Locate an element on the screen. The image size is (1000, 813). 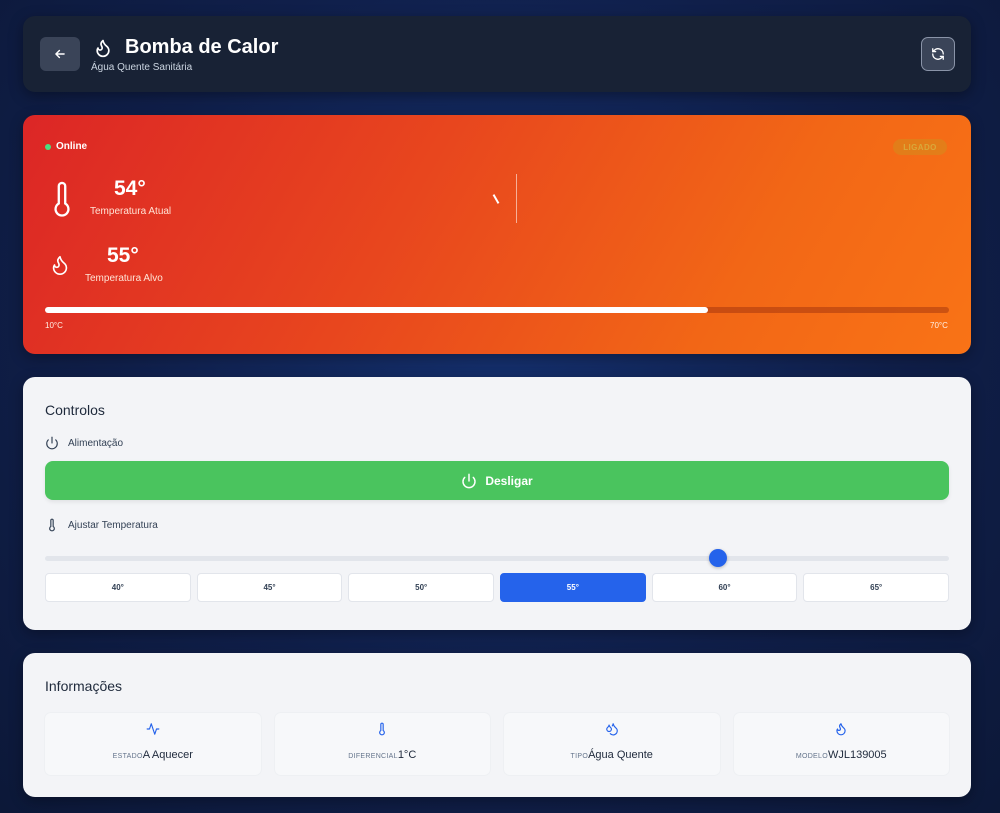
online-status: Online is located at coordinates (72, 146).